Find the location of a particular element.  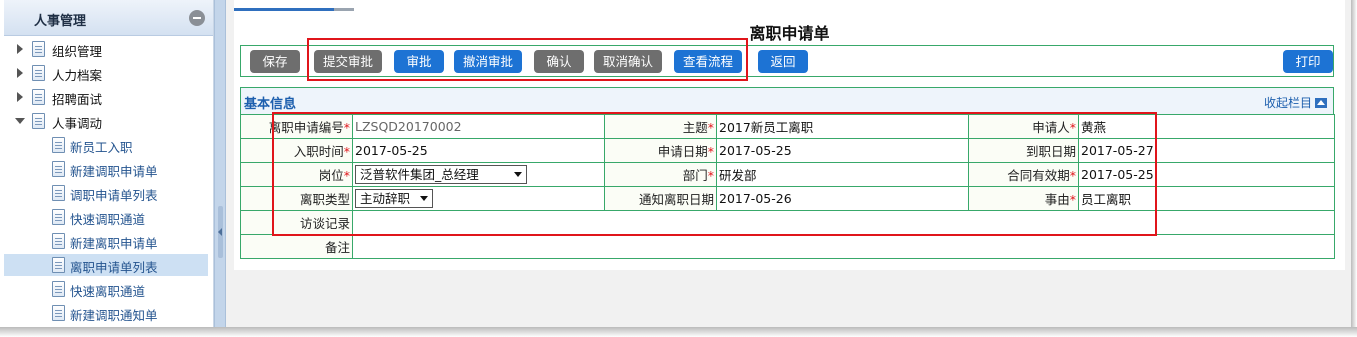

collapse-section-label: 收起栏目 is located at coordinates (1287, 103).